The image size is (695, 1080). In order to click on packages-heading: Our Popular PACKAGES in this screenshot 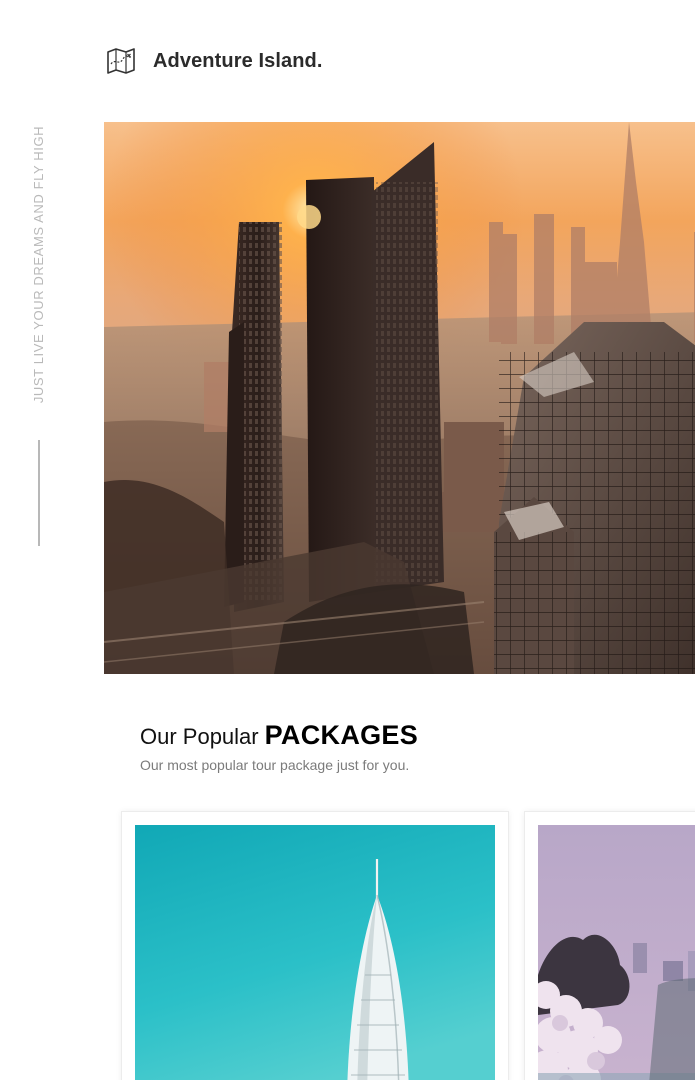, I will do `click(279, 735)`.